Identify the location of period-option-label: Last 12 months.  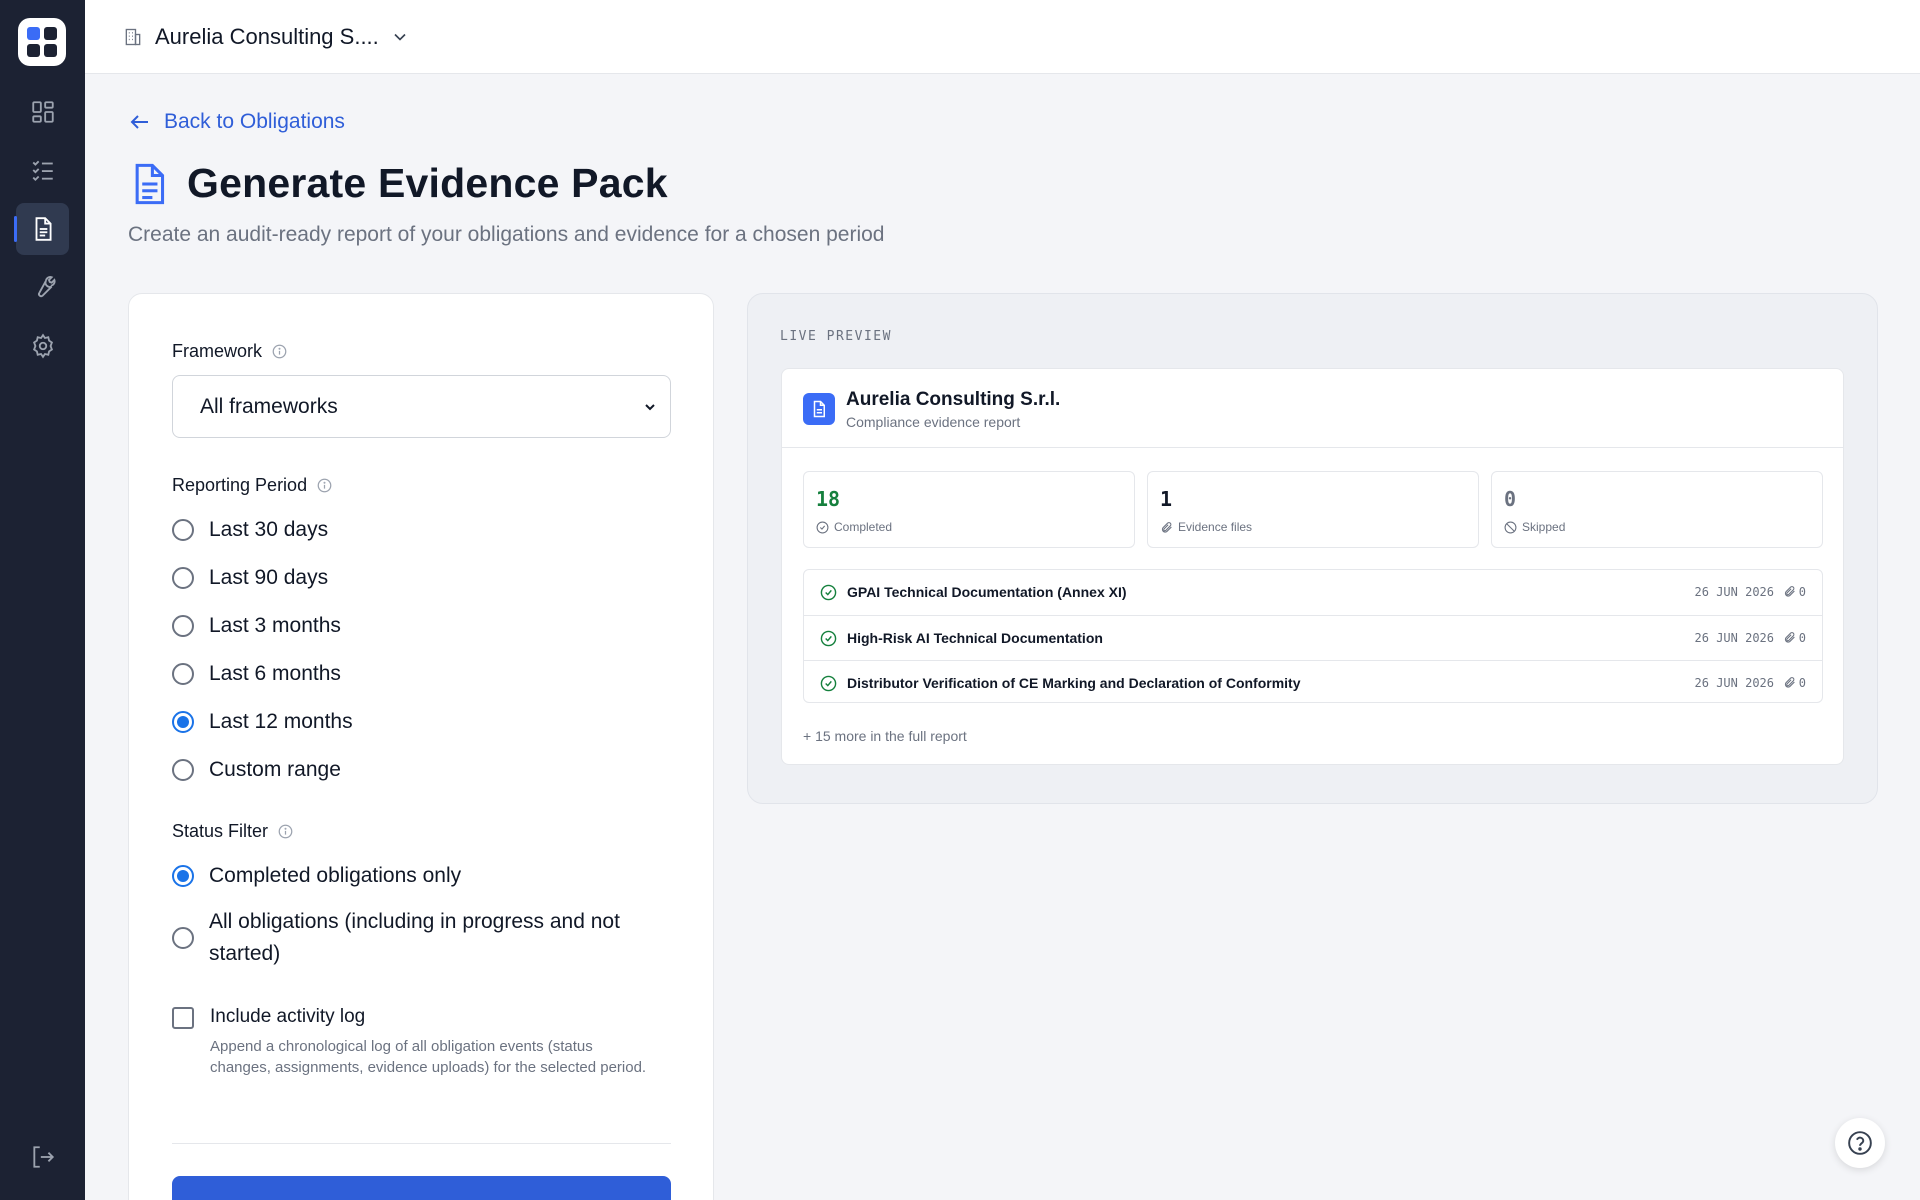
(281, 721).